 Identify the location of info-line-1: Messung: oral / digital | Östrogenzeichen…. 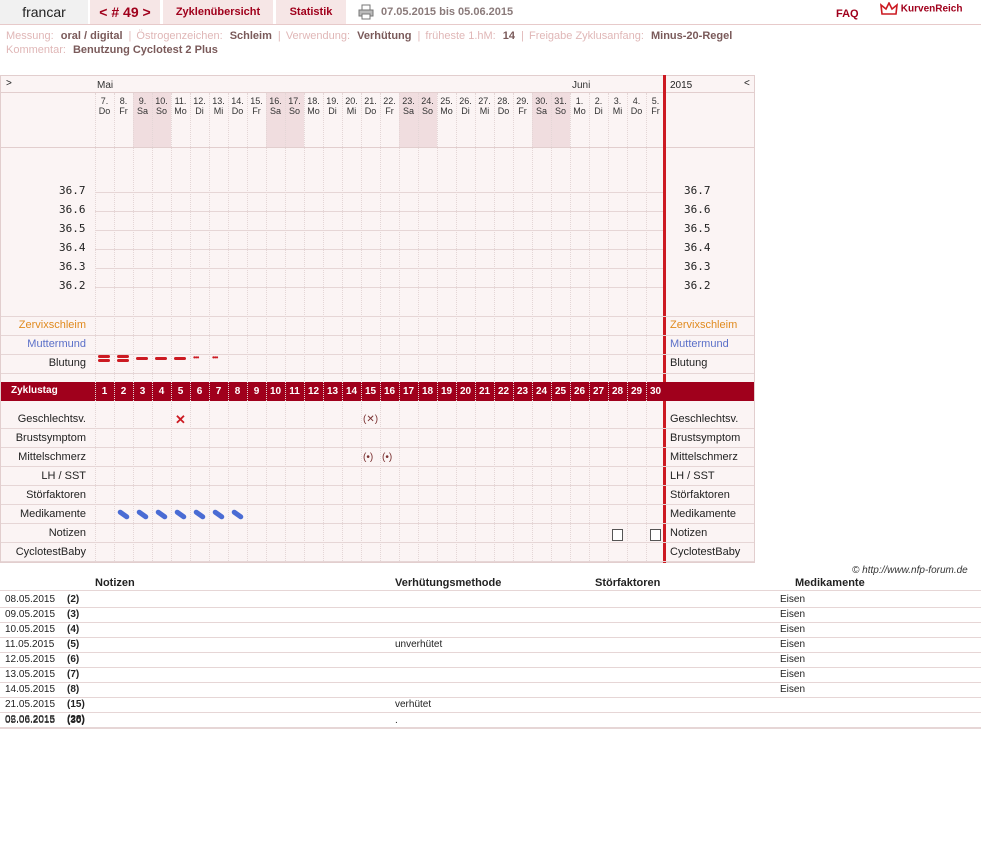
(369, 36).